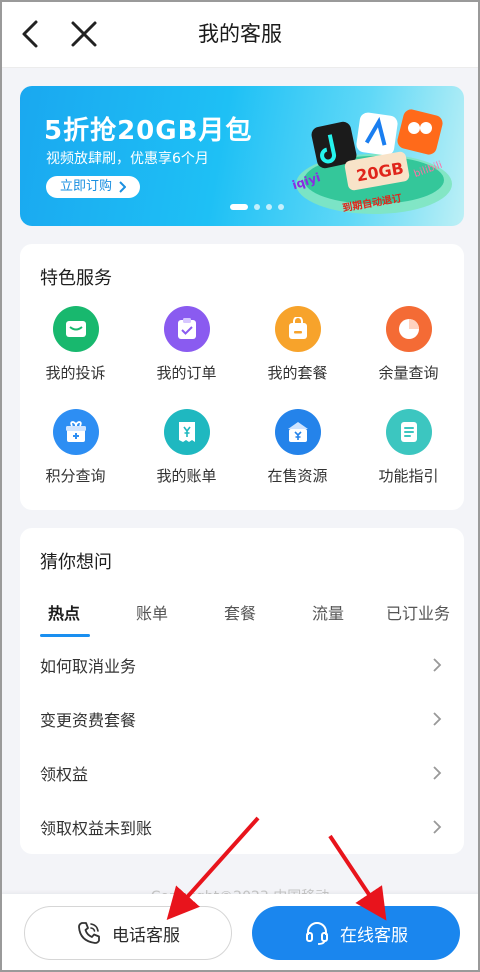 Image resolution: width=480 pixels, height=972 pixels. I want to click on question-text: 领权益, so click(64, 774).